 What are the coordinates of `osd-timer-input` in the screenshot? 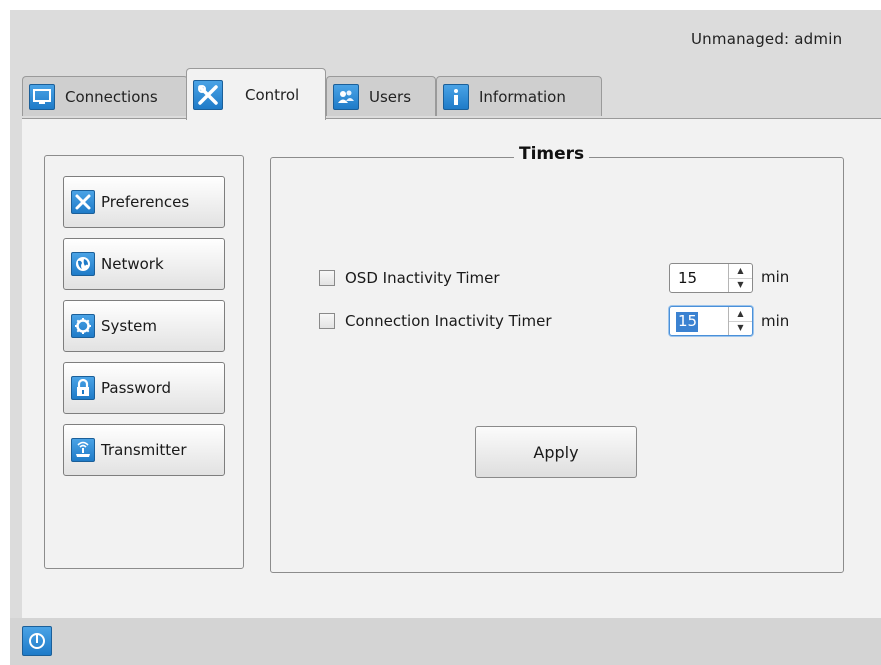 It's located at (698, 278).